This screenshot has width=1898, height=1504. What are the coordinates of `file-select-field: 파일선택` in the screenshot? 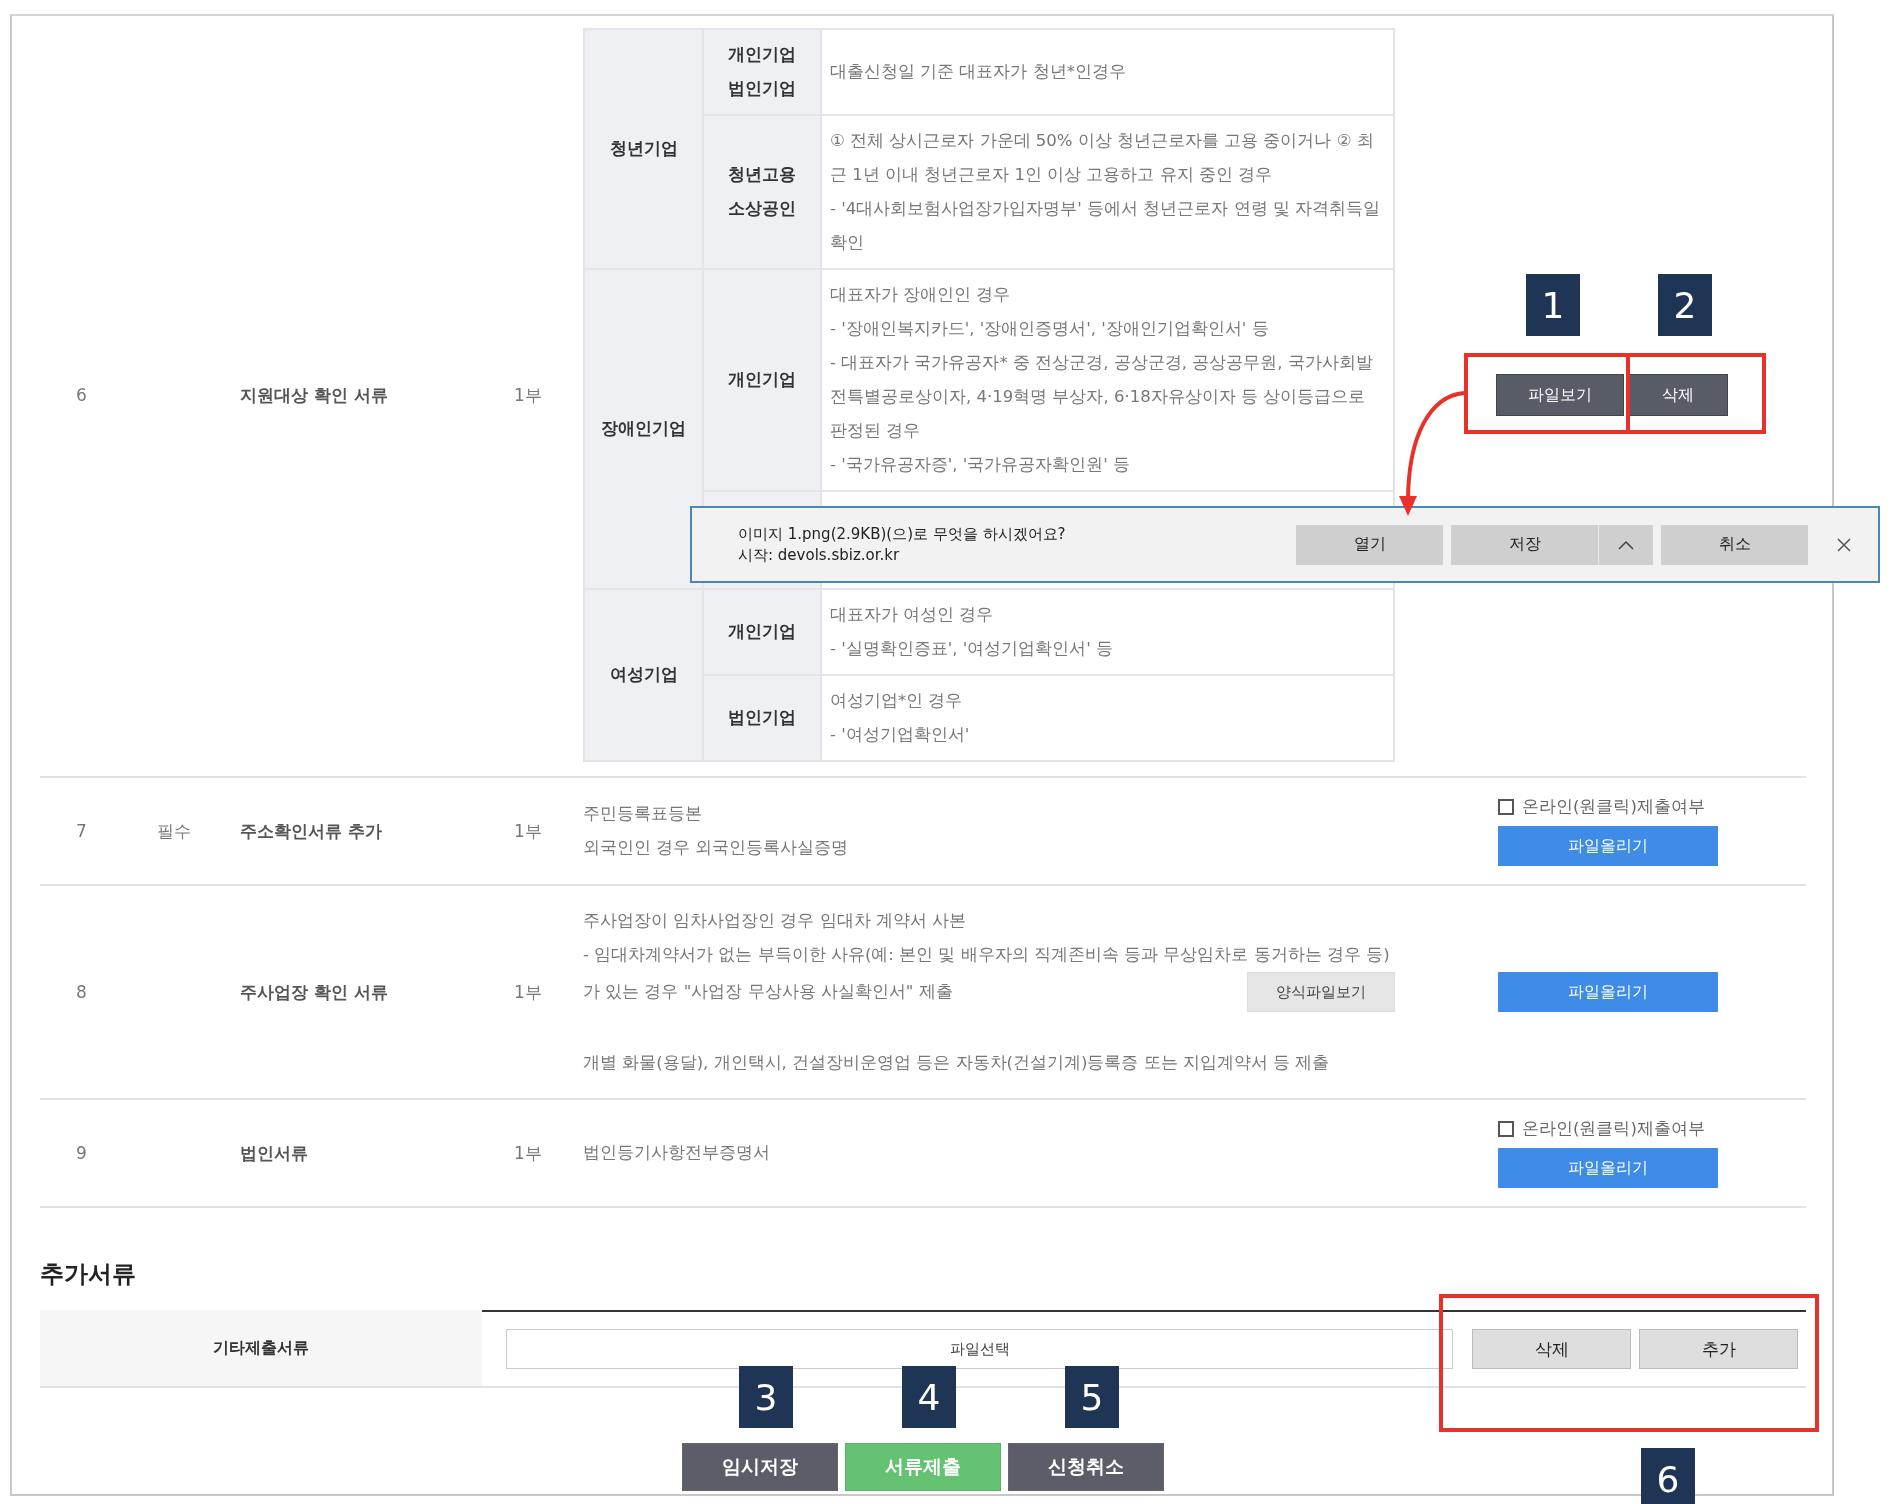 It's located at (979, 1349).